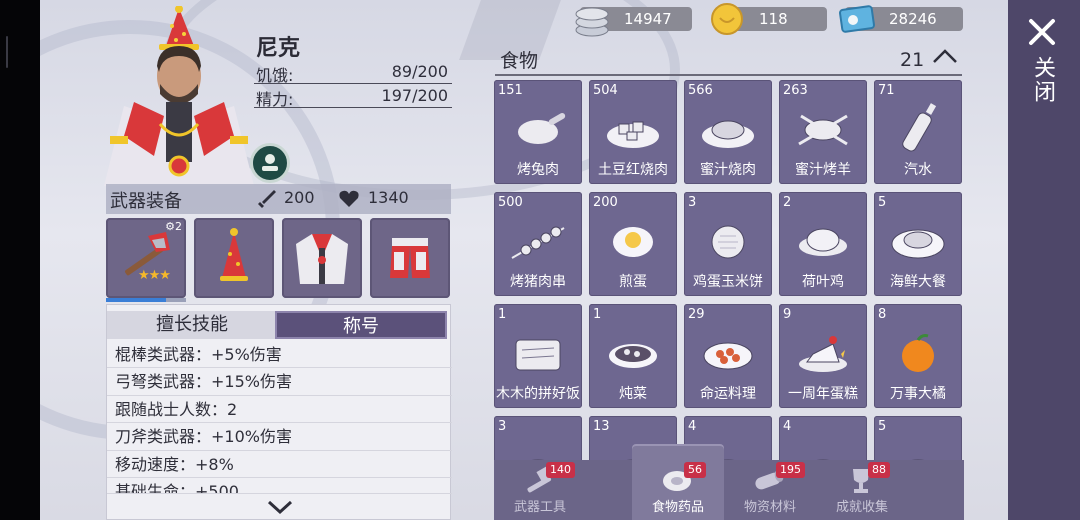  I want to click on jacket-icon, so click(322, 259).